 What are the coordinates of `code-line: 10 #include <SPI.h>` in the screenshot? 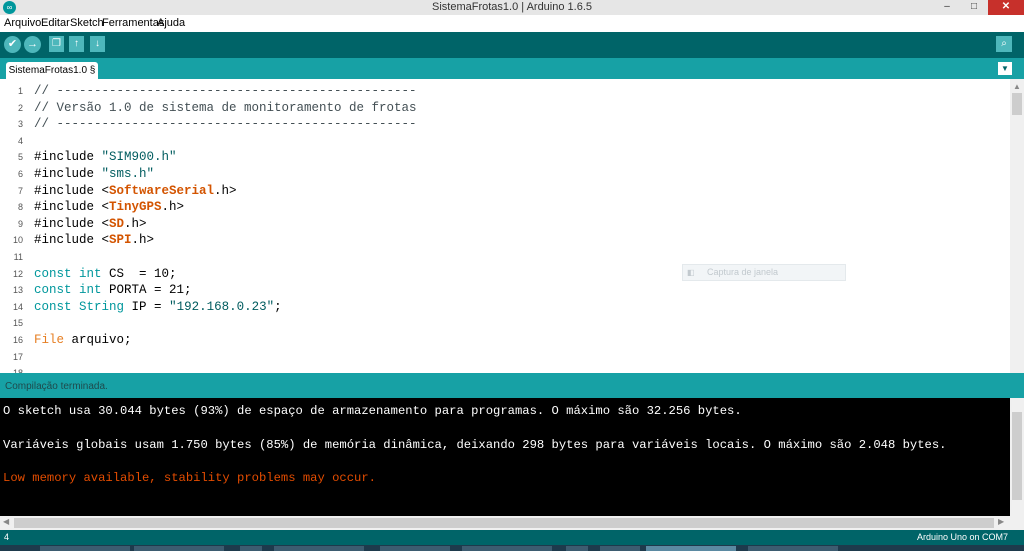 It's located at (505, 240).